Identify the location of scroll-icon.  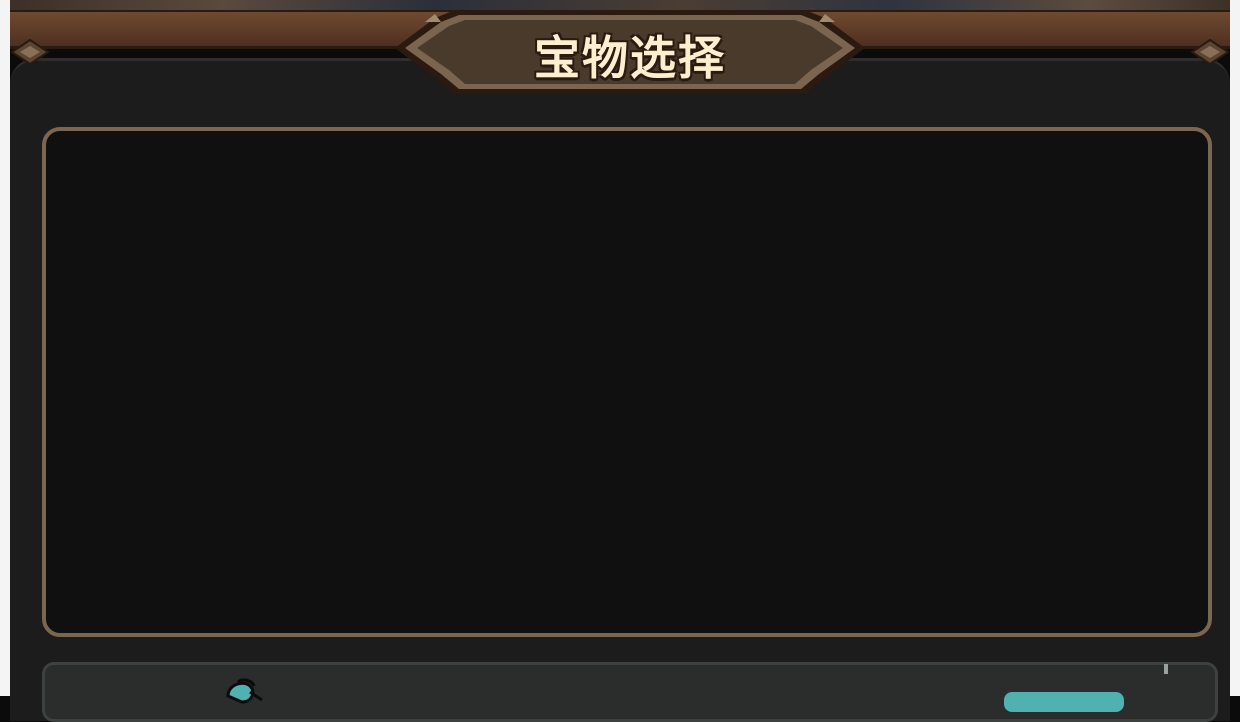
(244, 691).